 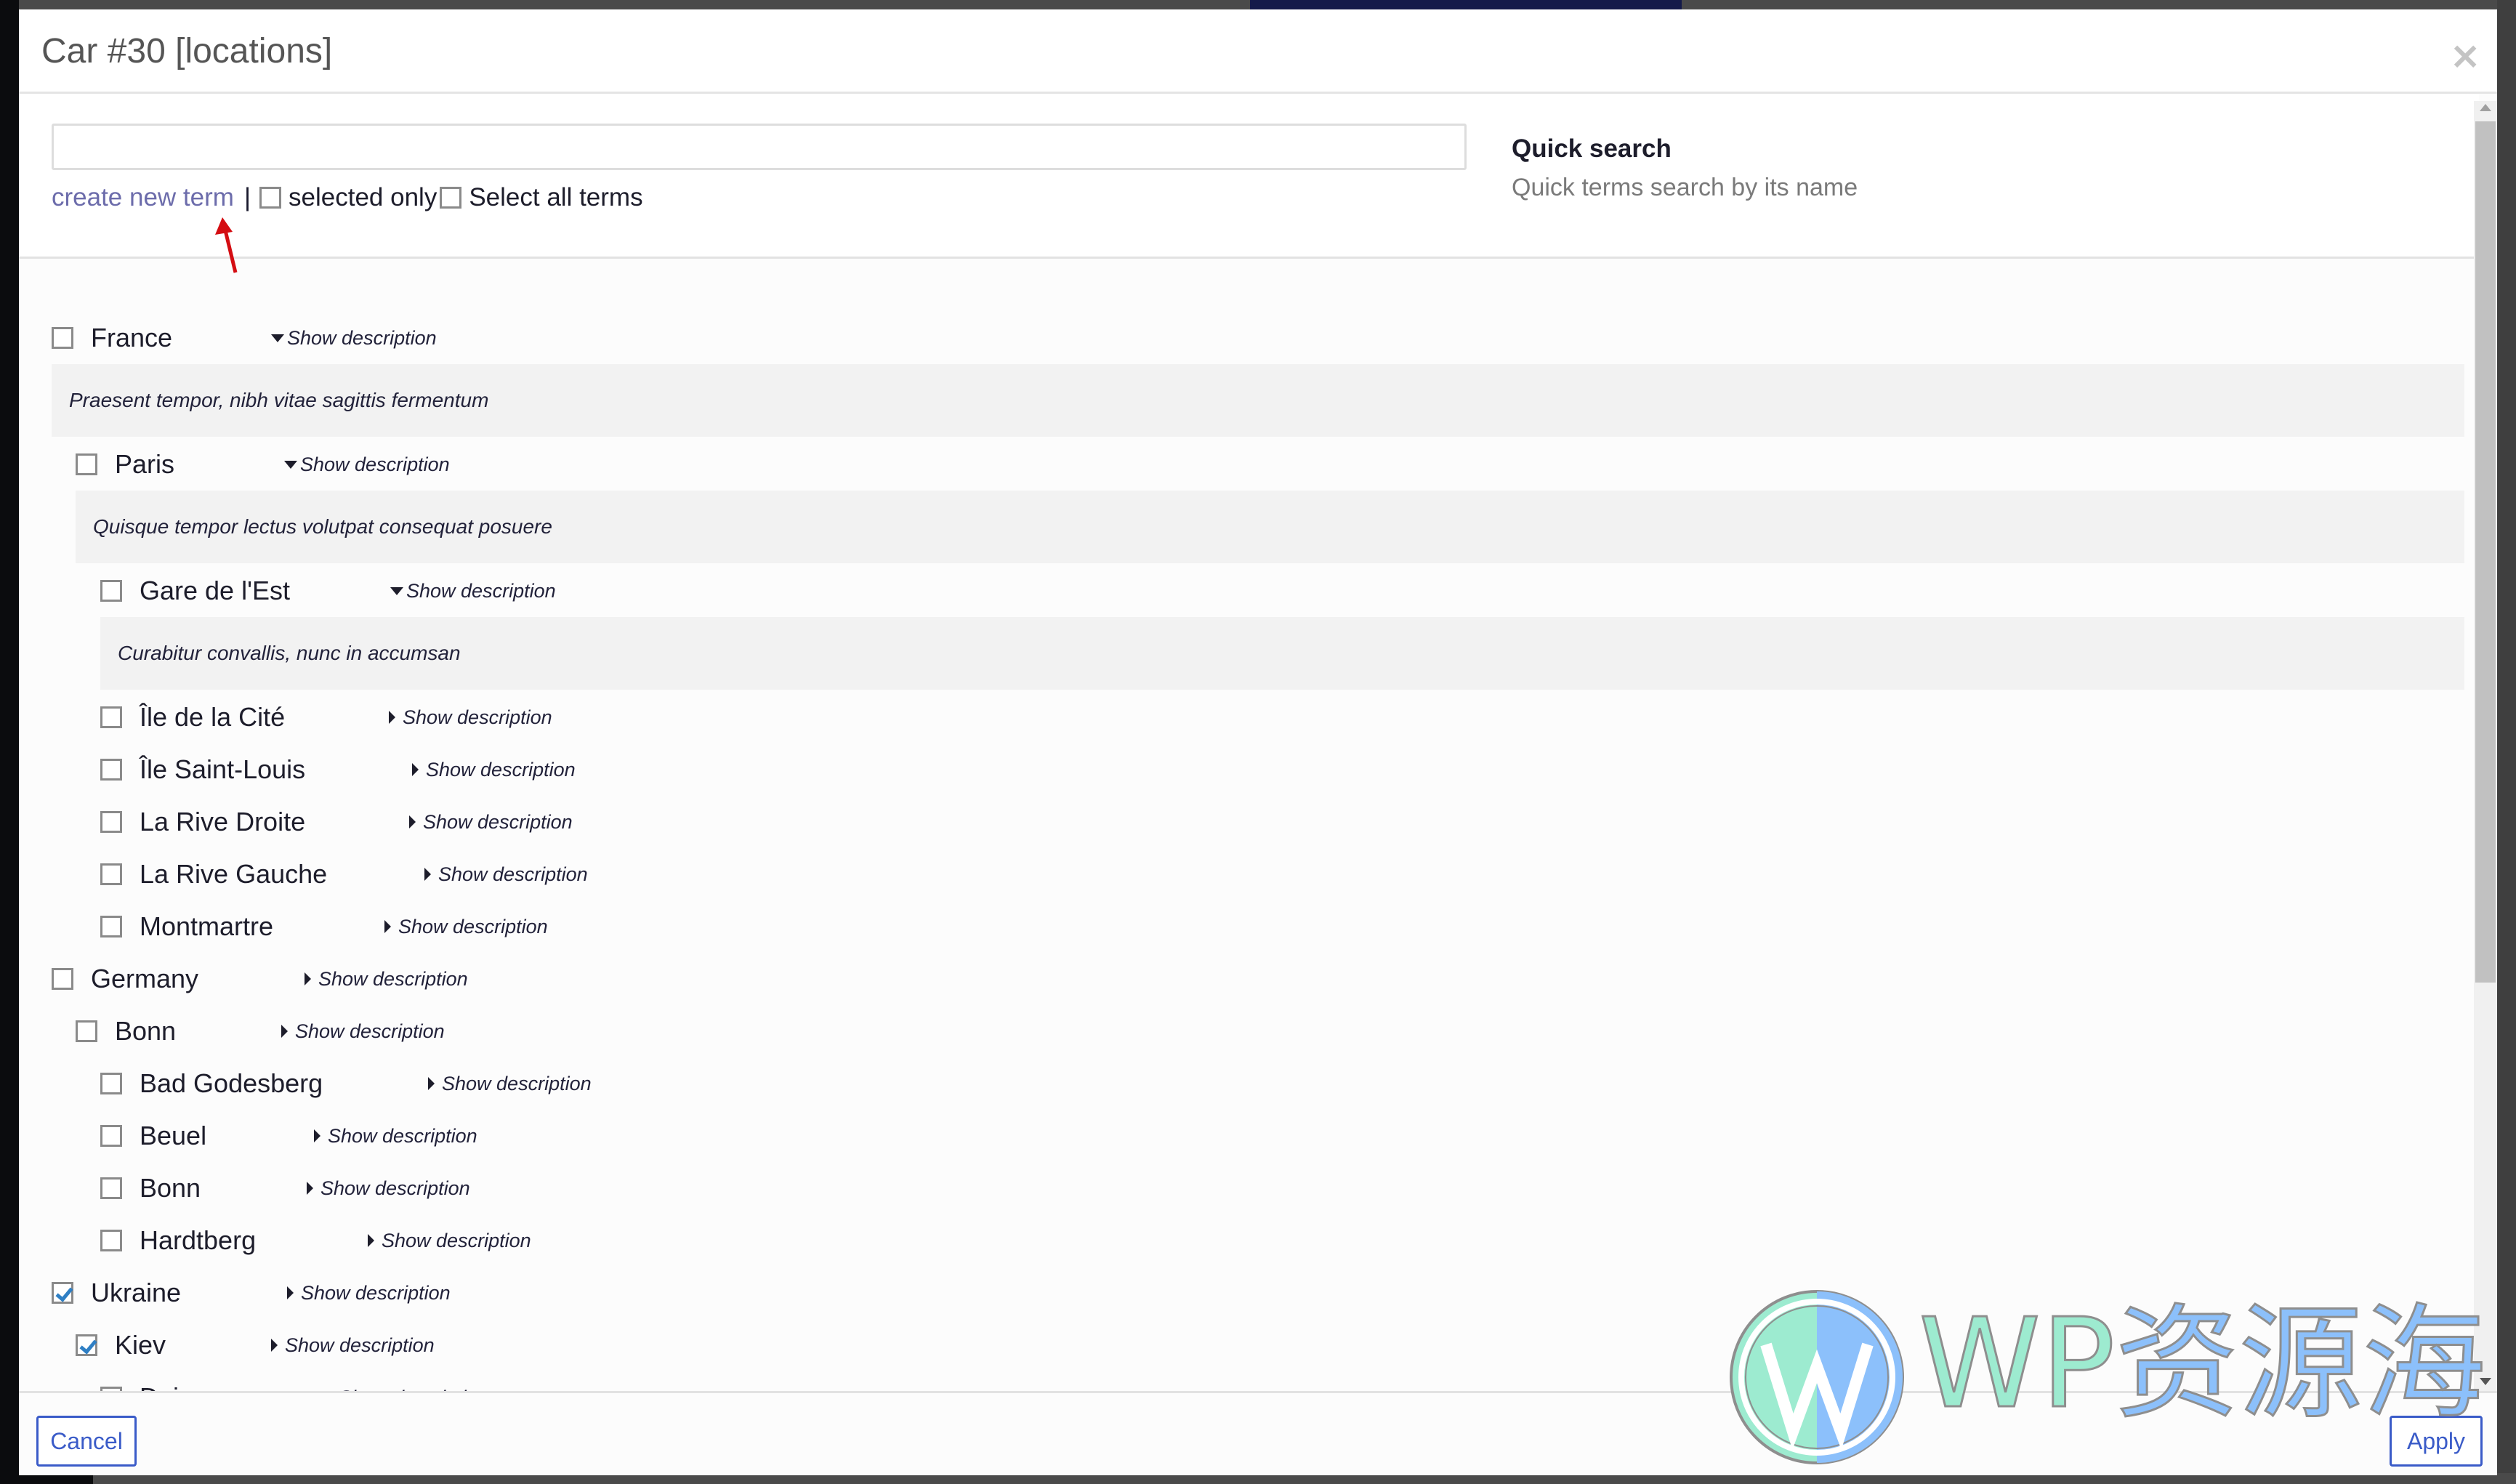 I want to click on term-name: Île de la Cité, so click(x=212, y=717).